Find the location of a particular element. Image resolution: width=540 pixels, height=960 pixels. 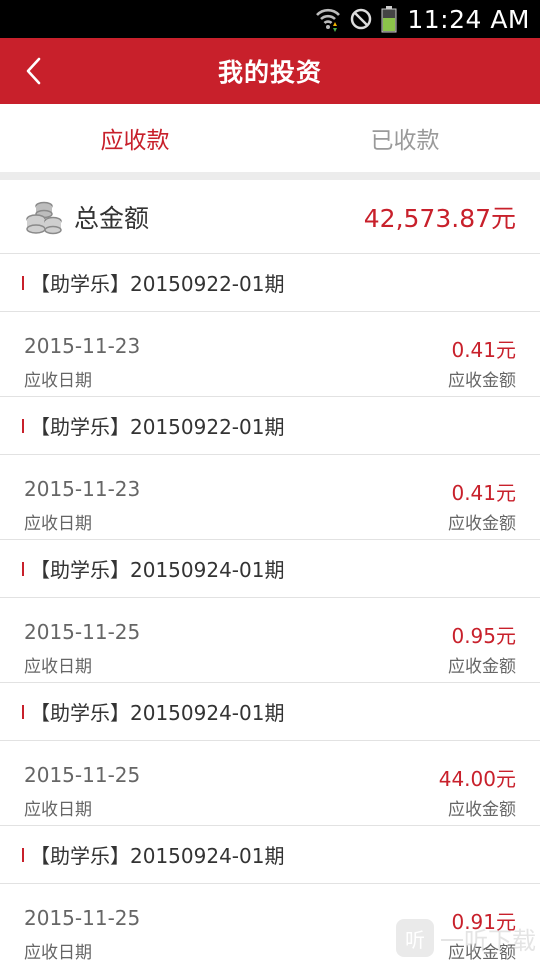

page-title: 我的投资 is located at coordinates (269, 72).